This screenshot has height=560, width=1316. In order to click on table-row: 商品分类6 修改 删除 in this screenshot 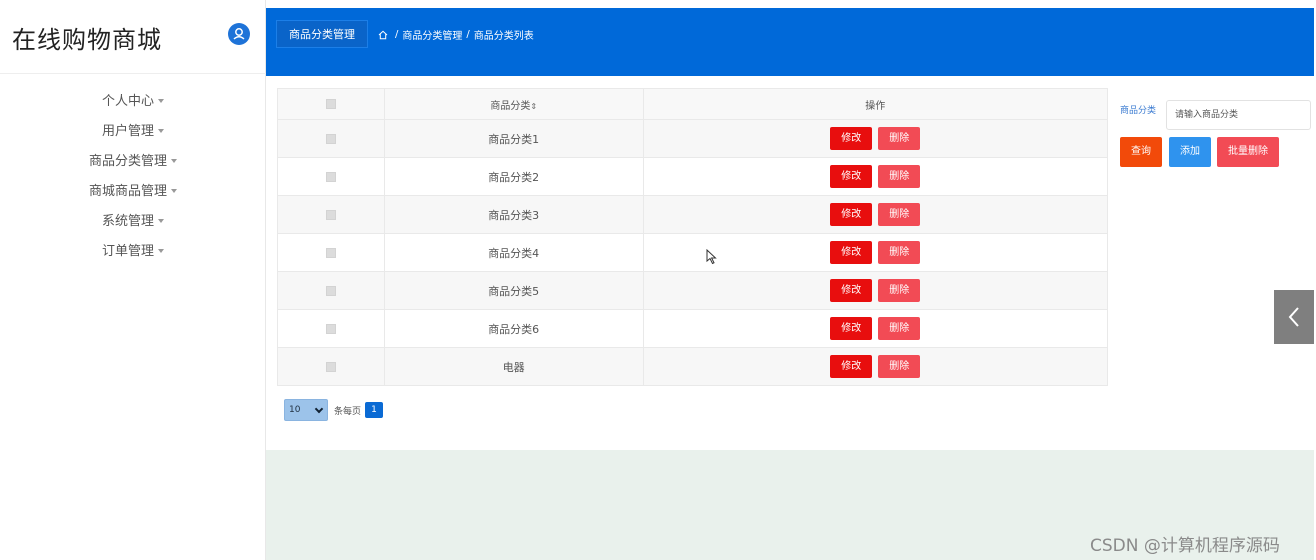, I will do `click(693, 328)`.